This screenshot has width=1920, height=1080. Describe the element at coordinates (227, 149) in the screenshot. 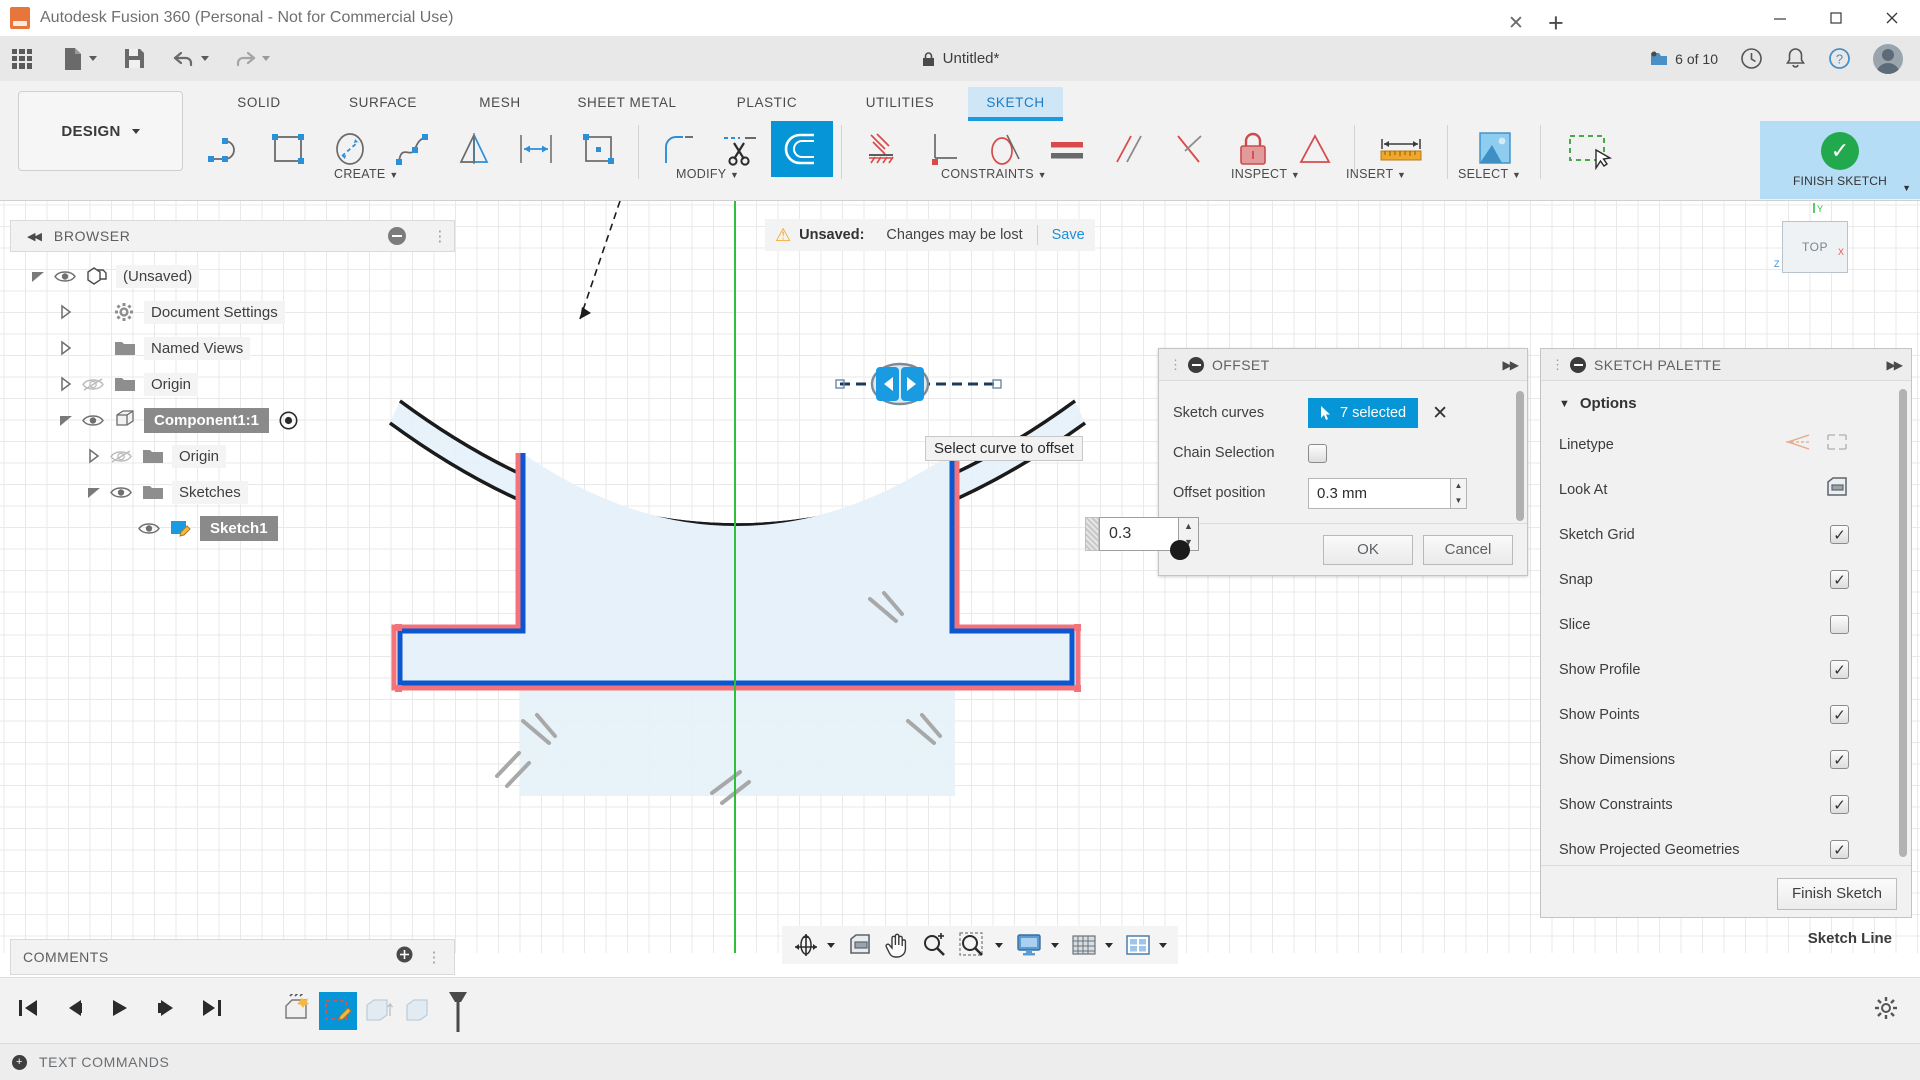

I see `tool-line` at that location.